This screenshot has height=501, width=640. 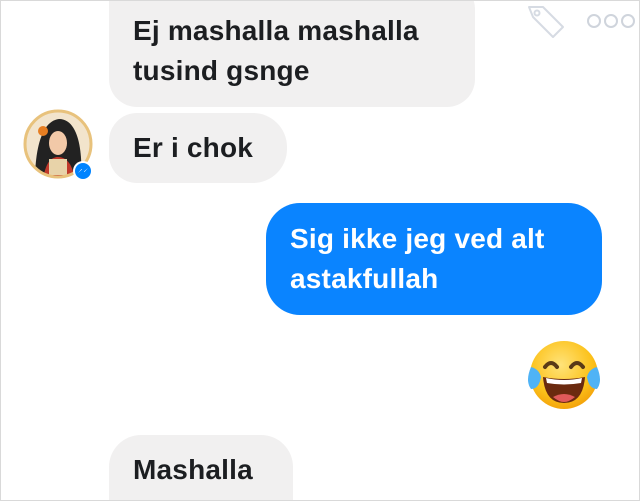 What do you see at coordinates (434, 259) in the screenshot?
I see `message-bubble-outgoing: Sig ikke jeg ved alt astakfullah` at bounding box center [434, 259].